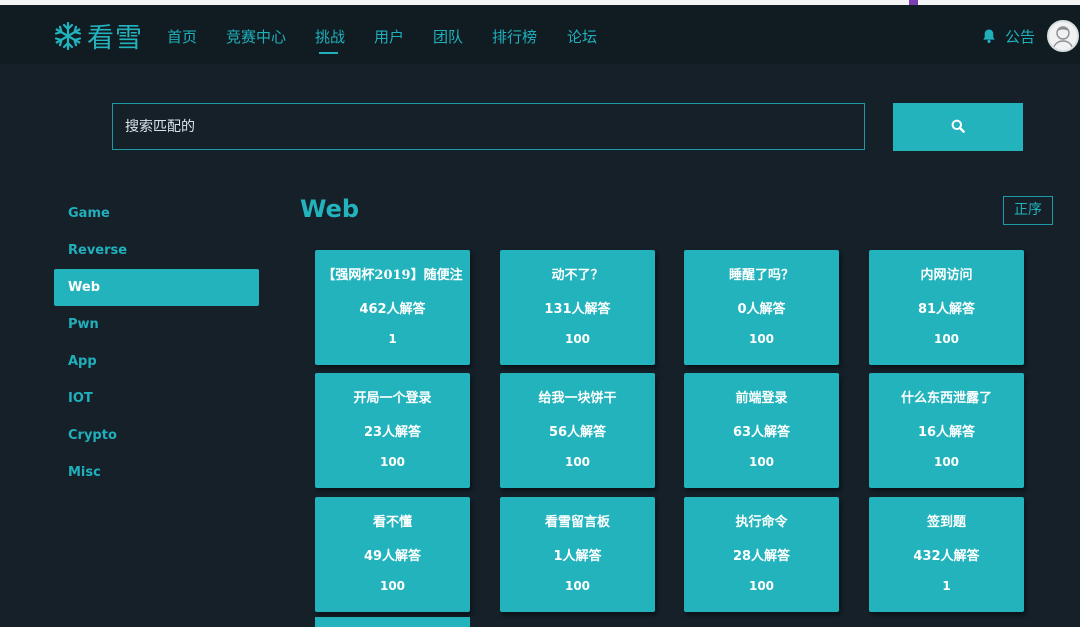 The height and width of the screenshot is (627, 1080). I want to click on challenge-solved-count: 23人解答, so click(392, 432).